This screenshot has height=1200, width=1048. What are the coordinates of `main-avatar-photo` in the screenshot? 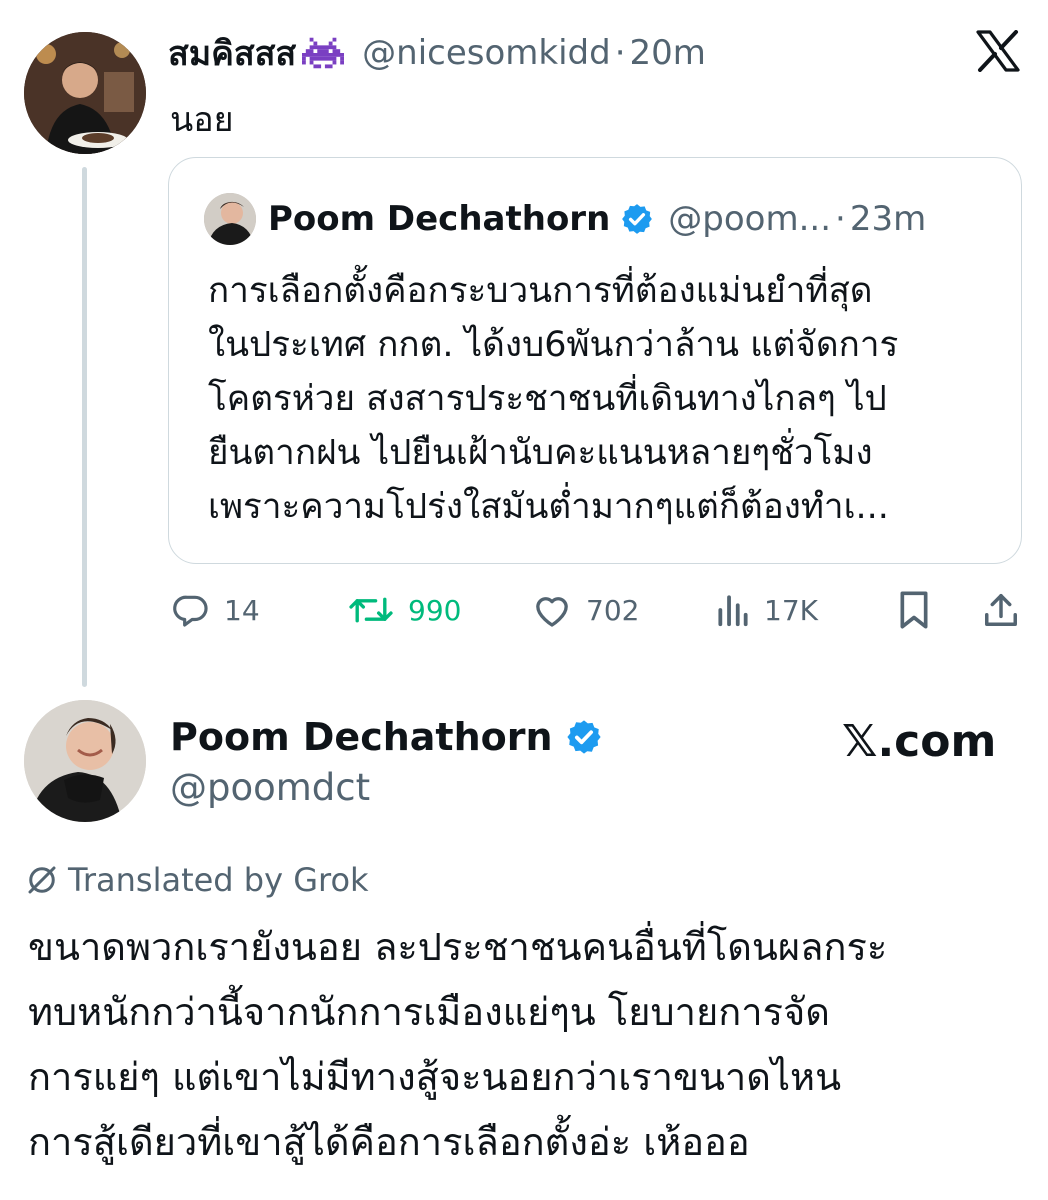 It's located at (85, 761).